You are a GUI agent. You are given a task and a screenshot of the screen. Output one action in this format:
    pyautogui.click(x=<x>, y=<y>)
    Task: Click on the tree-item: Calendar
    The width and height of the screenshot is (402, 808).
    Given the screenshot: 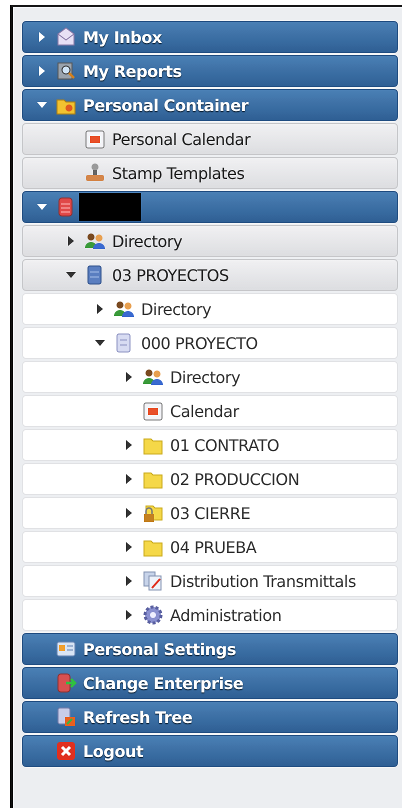 What is the action you would take?
    pyautogui.click(x=210, y=411)
    